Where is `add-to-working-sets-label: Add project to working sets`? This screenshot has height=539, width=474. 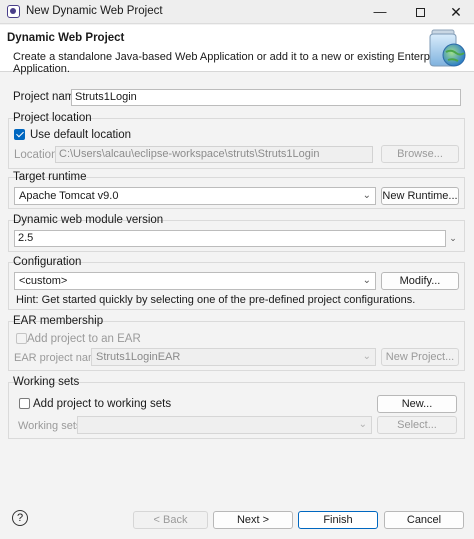 add-to-working-sets-label: Add project to working sets is located at coordinates (102, 404).